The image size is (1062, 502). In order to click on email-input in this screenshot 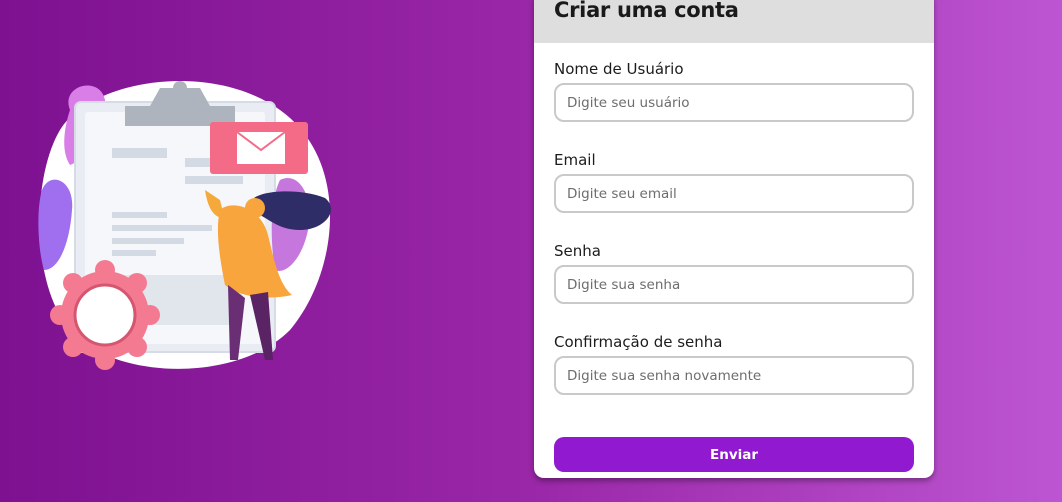, I will do `click(734, 193)`.